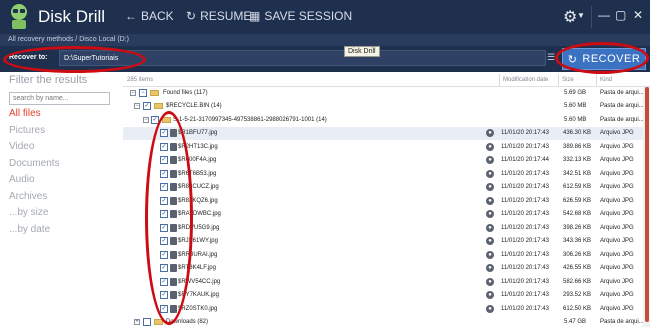 The image size is (650, 329). What do you see at coordinates (525, 160) in the screenshot?
I see `row-date: 11/01/20 20:17:44` at bounding box center [525, 160].